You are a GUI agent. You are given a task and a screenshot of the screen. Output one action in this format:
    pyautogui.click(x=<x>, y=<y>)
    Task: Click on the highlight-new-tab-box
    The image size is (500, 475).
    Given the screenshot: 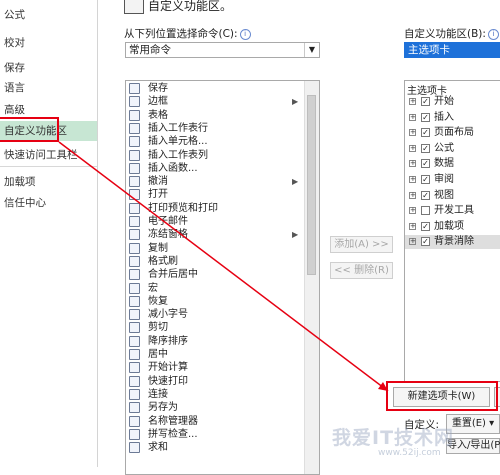 What is the action you would take?
    pyautogui.click(x=442, y=396)
    